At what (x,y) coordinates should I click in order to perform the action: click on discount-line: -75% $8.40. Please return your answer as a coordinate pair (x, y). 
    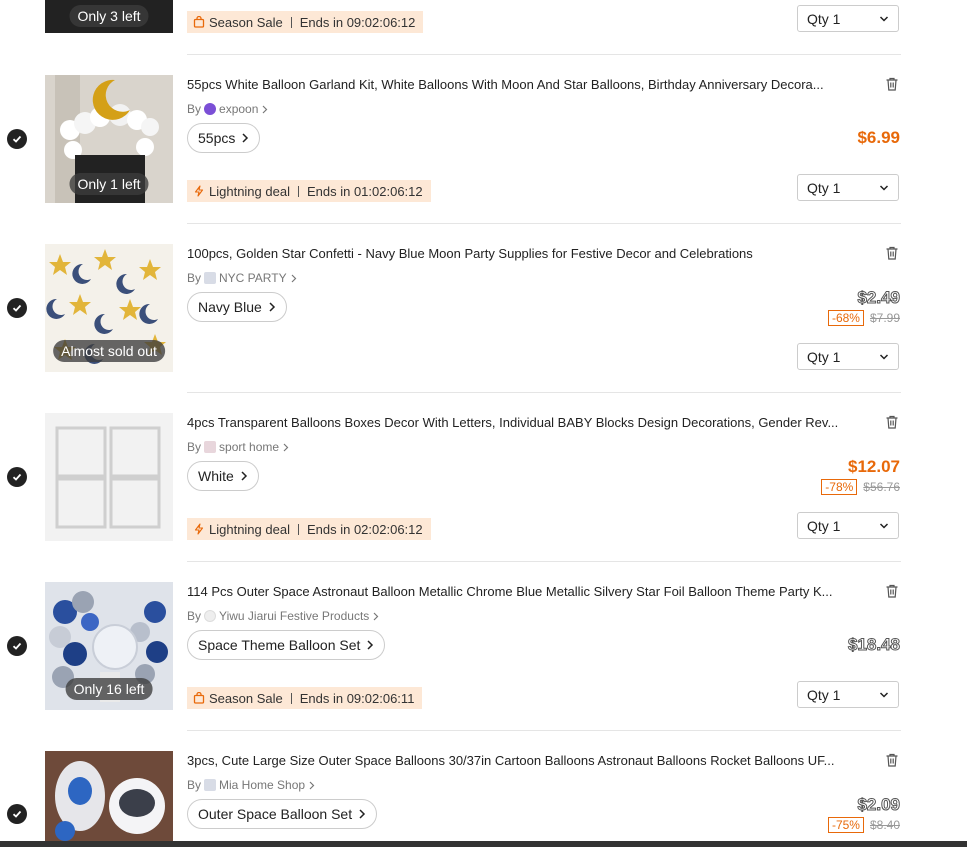
    Looking at the image, I should click on (863, 825).